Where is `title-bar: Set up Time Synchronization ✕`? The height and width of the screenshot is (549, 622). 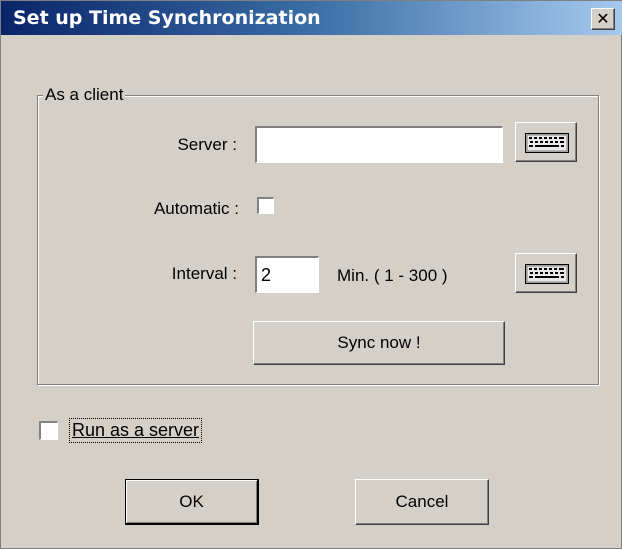
title-bar: Set up Time Synchronization ✕ is located at coordinates (311, 18).